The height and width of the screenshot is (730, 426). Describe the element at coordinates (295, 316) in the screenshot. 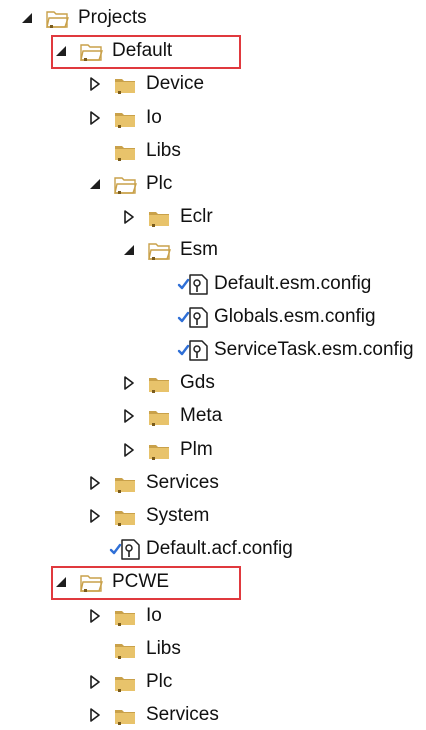

I see `tree-item-label: Globals.esm.config` at that location.